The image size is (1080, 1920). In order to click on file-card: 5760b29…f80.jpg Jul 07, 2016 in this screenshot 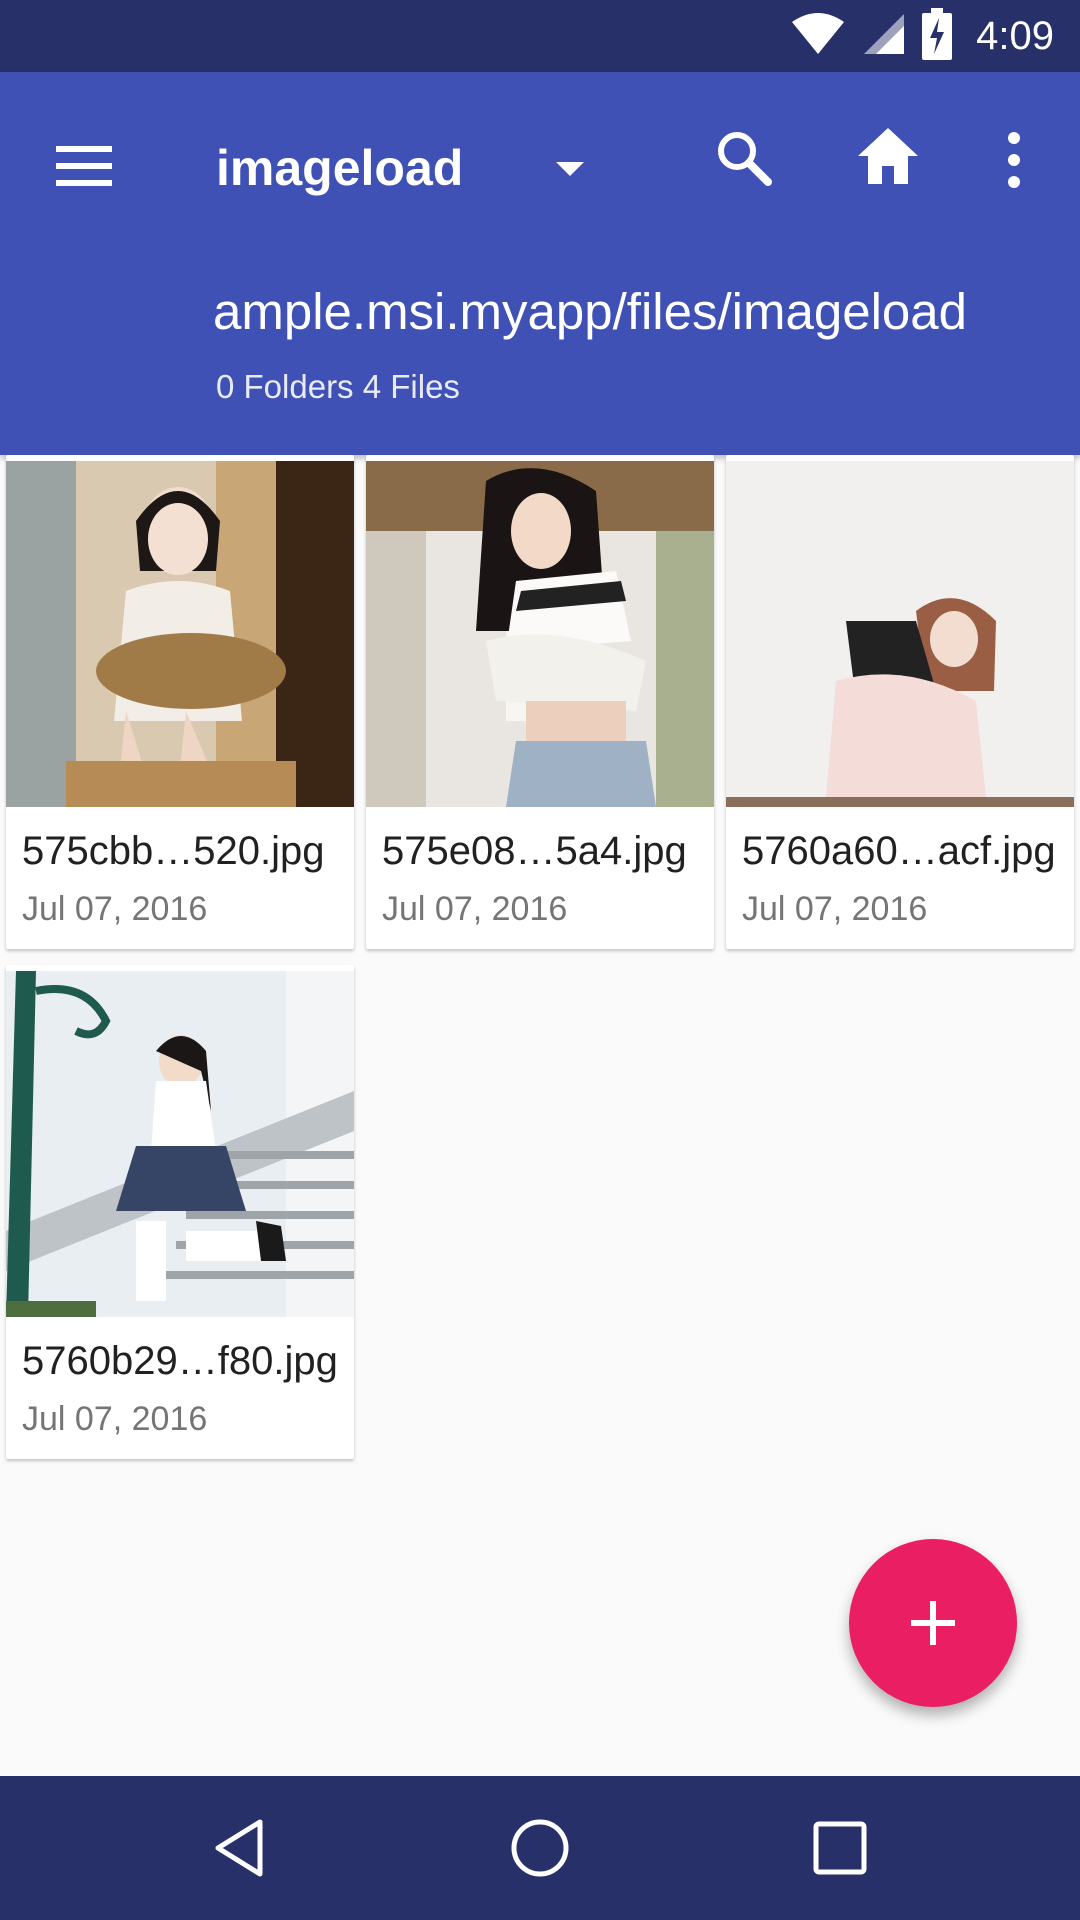, I will do `click(180, 1212)`.